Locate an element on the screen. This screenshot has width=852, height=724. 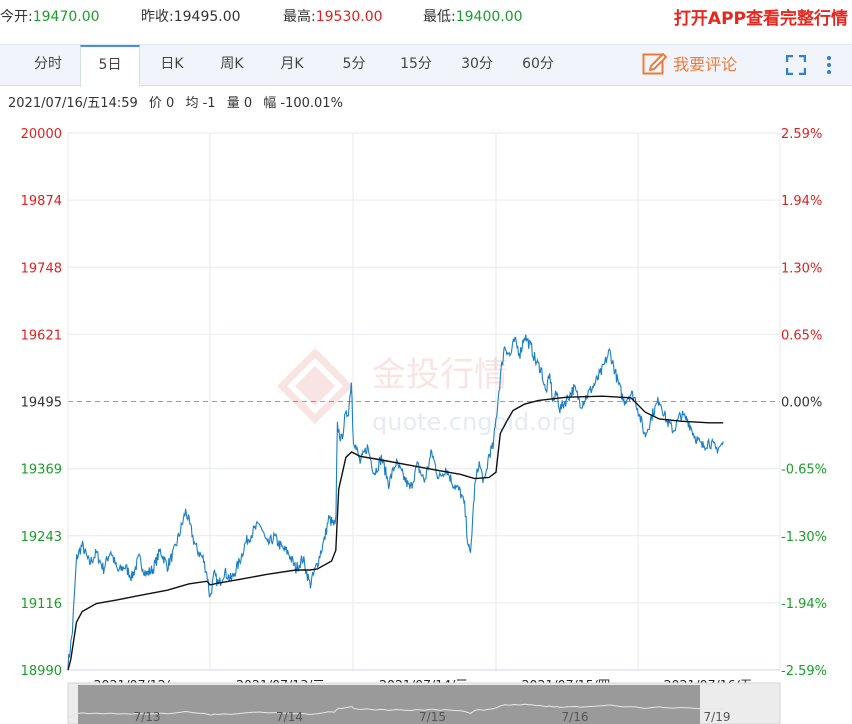
y-tick-label-right: 2.59% is located at coordinates (801, 134).